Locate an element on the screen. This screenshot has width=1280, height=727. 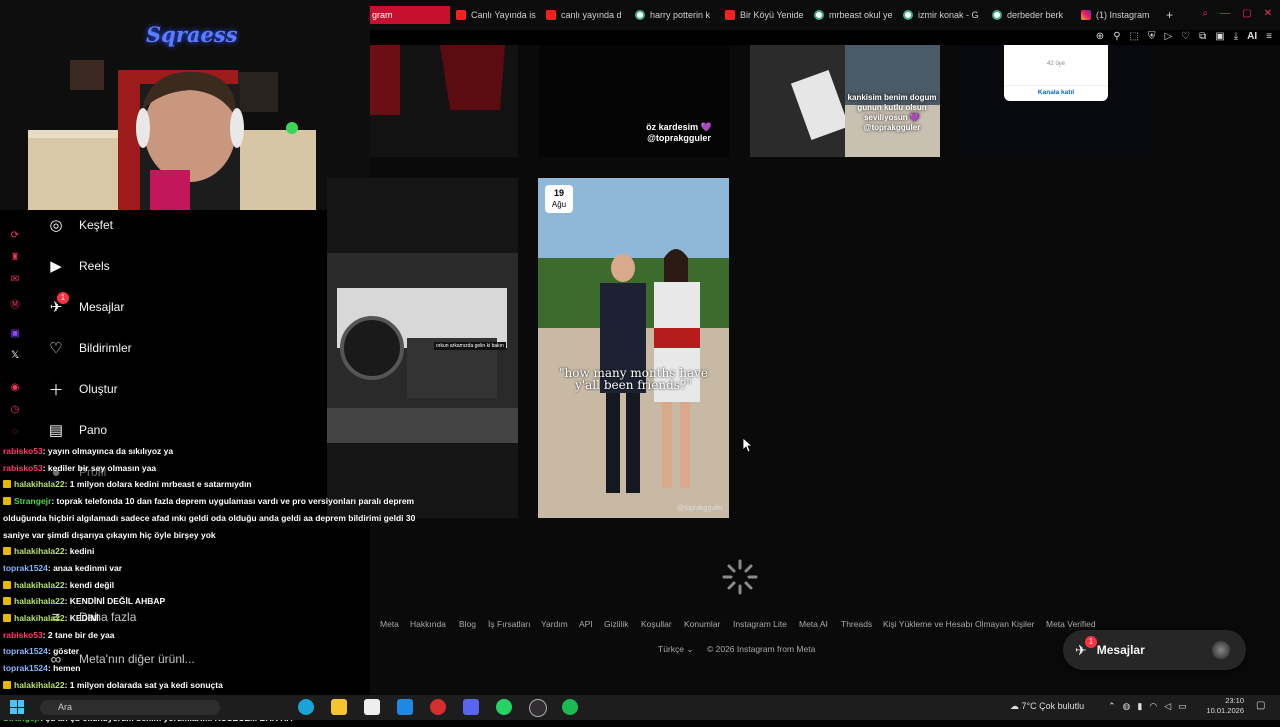
tray-chevron-icon: ⌃ is located at coordinates (1112, 706).